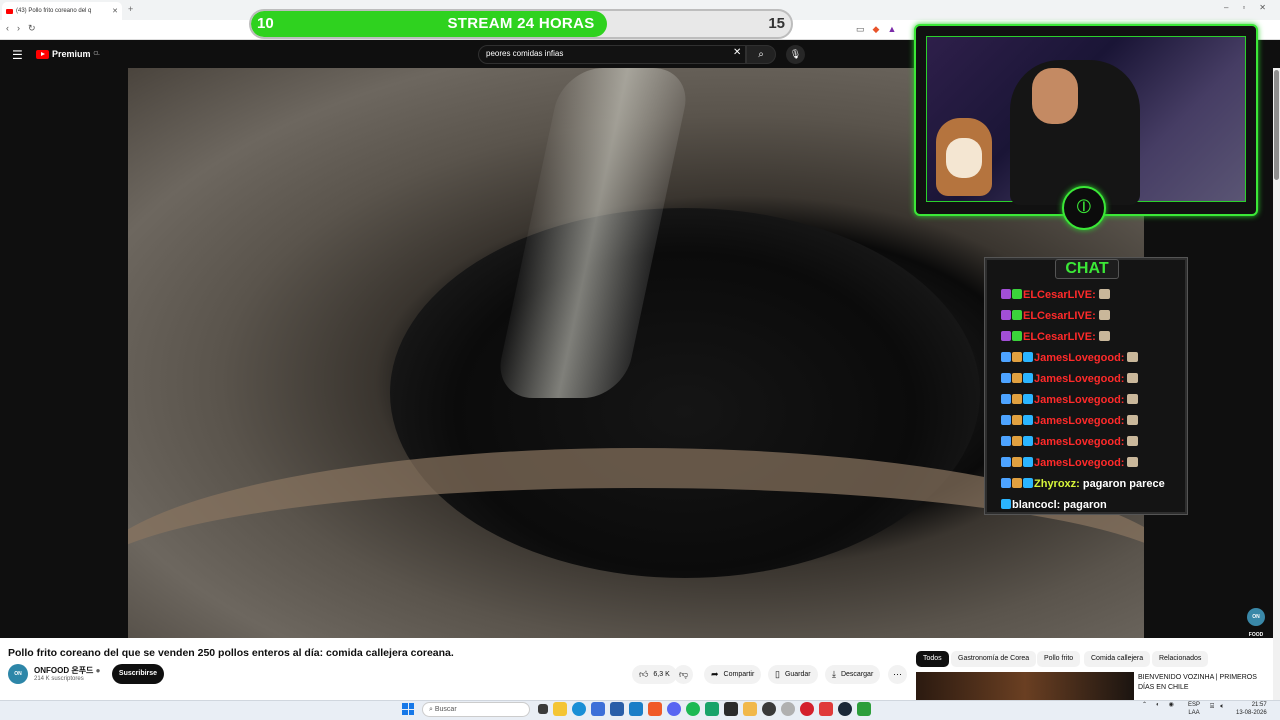  What do you see at coordinates (769, 709) in the screenshot?
I see `obs-icon` at bounding box center [769, 709].